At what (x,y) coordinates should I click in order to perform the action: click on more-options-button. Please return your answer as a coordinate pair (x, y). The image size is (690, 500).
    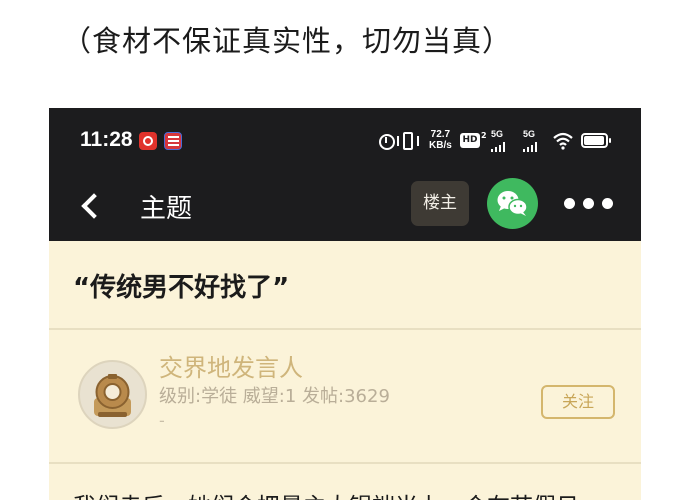
    Looking at the image, I should click on (589, 203).